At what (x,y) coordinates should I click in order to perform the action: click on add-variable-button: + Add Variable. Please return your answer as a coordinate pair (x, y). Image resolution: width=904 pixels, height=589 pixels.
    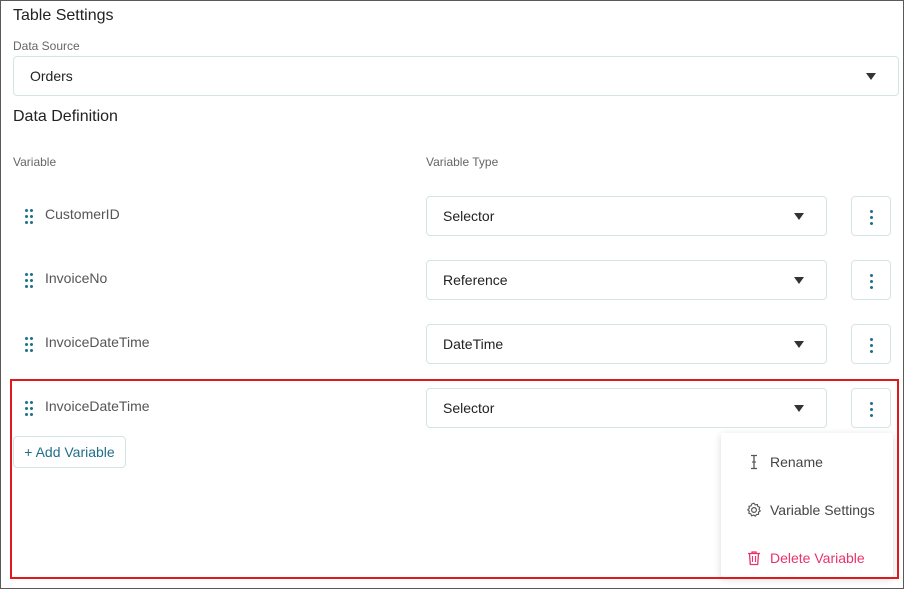
    Looking at the image, I should click on (69, 452).